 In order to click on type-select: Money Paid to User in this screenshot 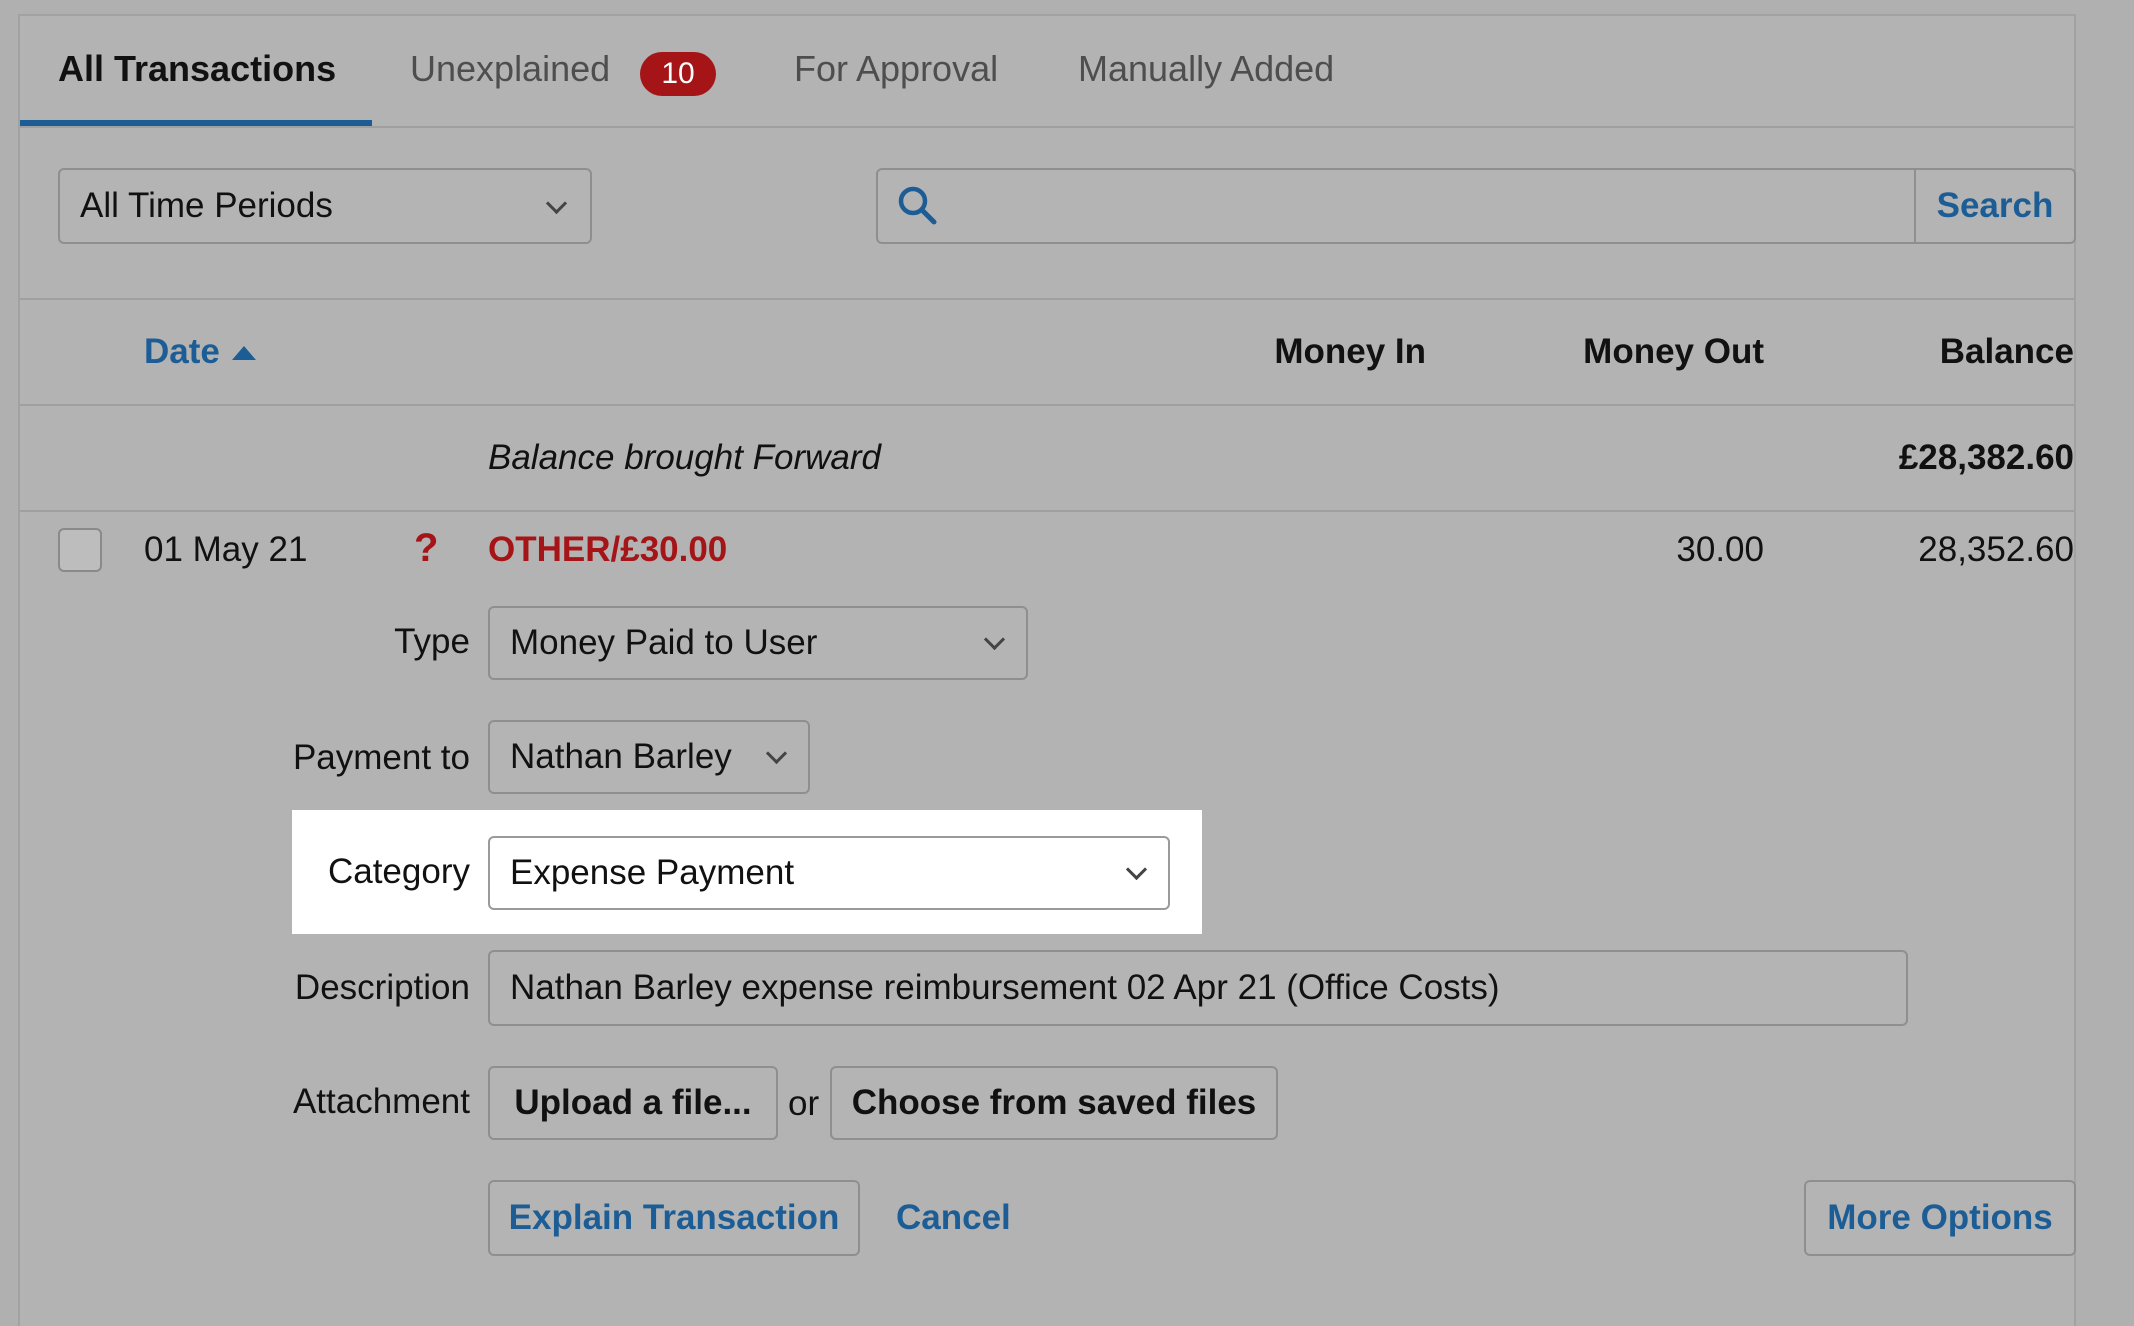, I will do `click(758, 643)`.